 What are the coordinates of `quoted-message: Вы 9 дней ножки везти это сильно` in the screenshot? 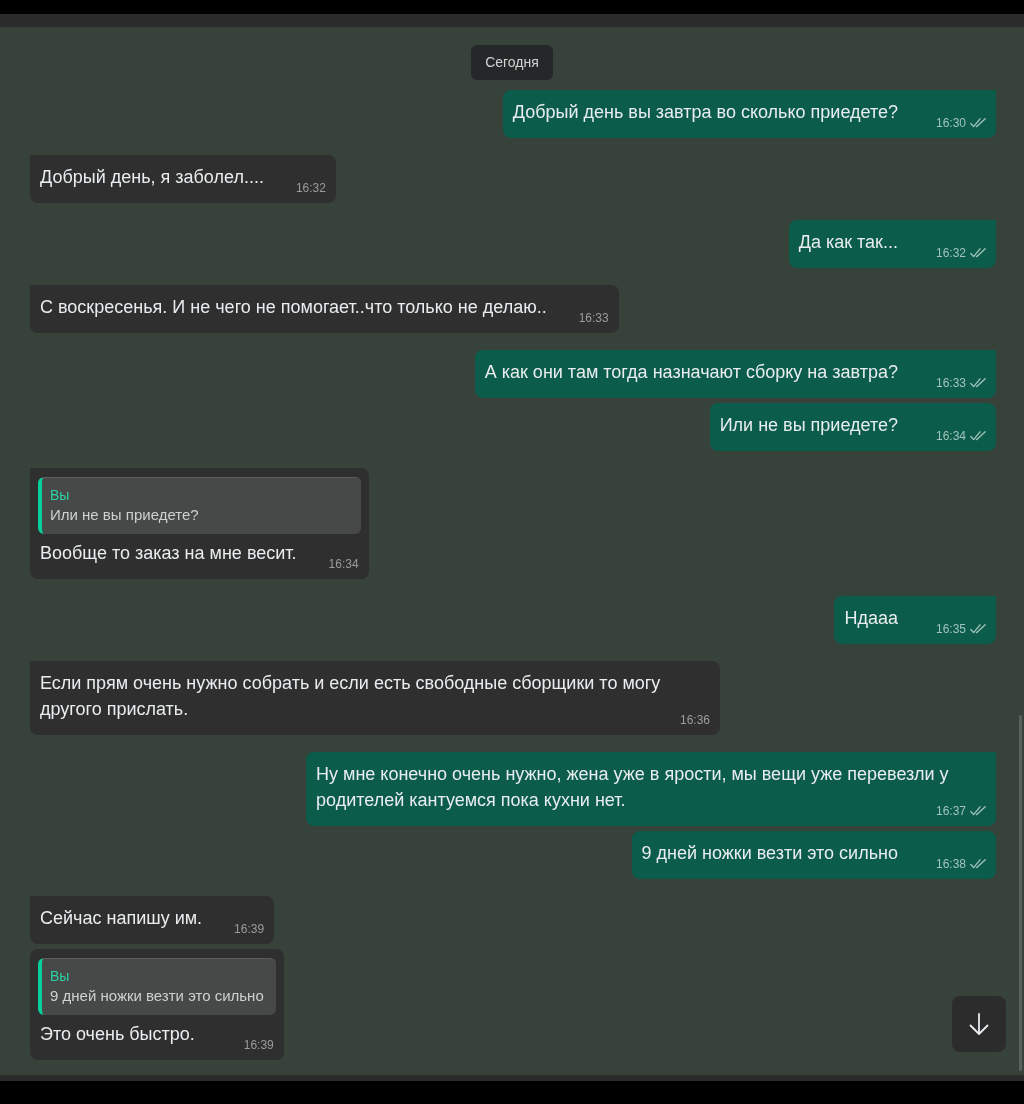 It's located at (157, 986).